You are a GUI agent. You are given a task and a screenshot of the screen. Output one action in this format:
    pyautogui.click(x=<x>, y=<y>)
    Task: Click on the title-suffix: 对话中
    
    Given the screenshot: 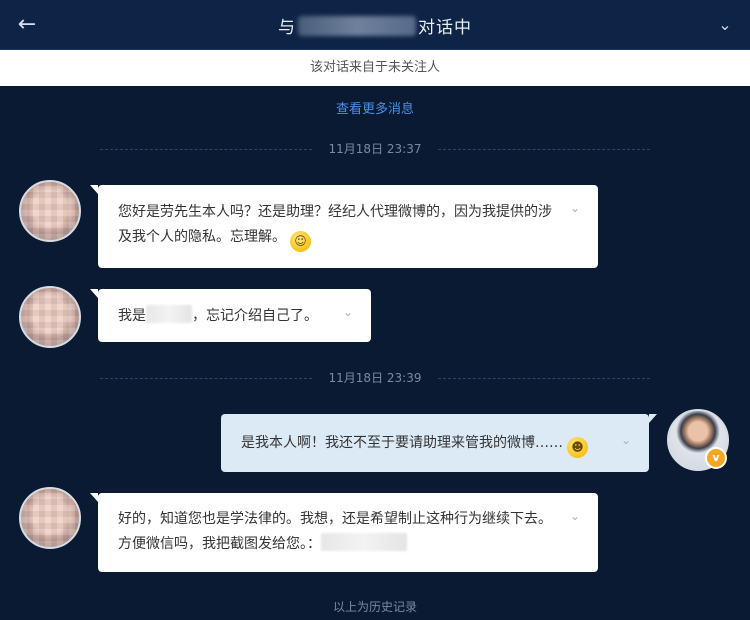 What is the action you would take?
    pyautogui.click(x=445, y=28)
    